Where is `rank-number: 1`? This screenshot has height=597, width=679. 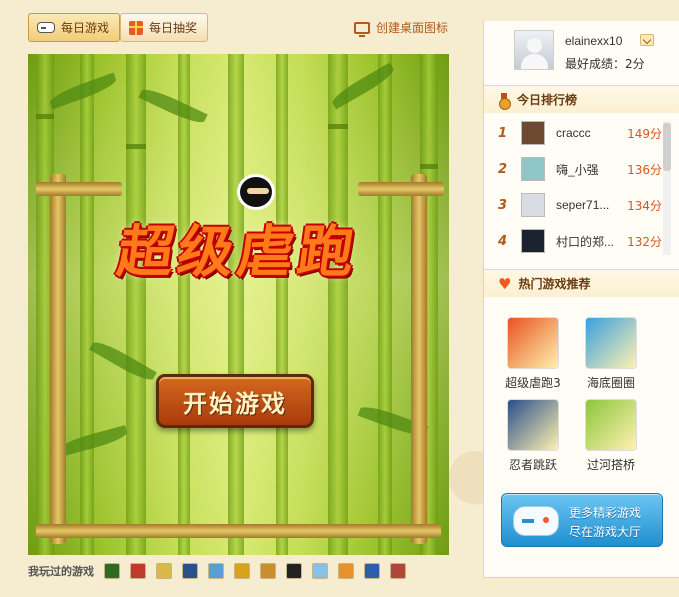
rank-number: 1 is located at coordinates (503, 133).